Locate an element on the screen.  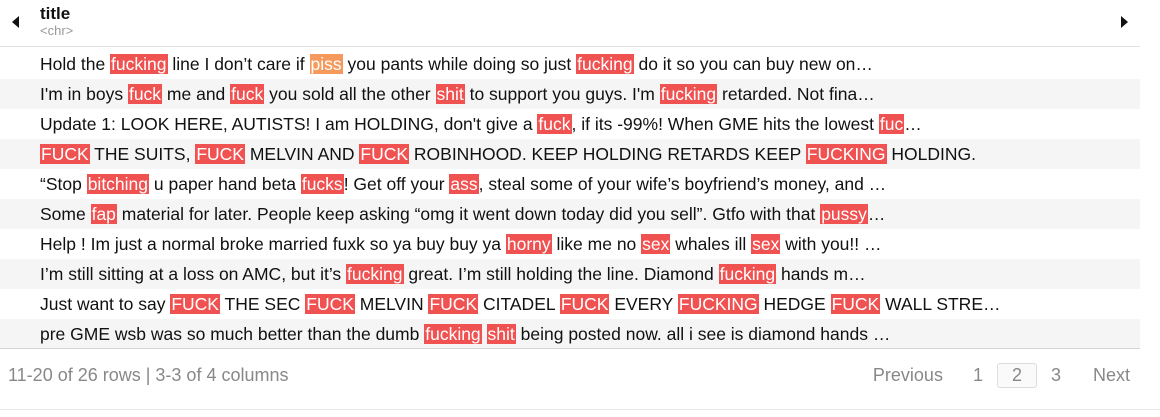
next-page-link: Next is located at coordinates (1111, 375).